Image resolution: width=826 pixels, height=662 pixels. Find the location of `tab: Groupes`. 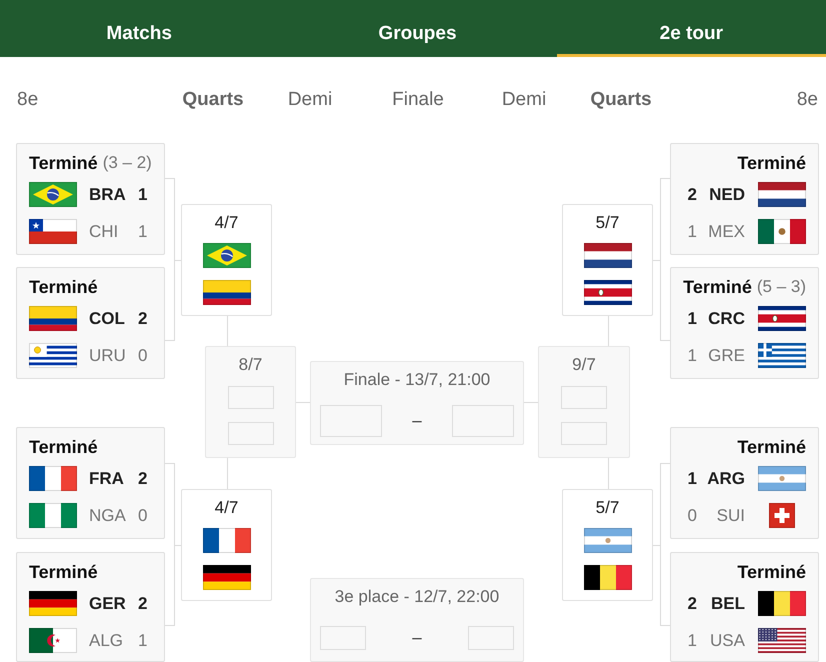

tab: Groupes is located at coordinates (417, 28).